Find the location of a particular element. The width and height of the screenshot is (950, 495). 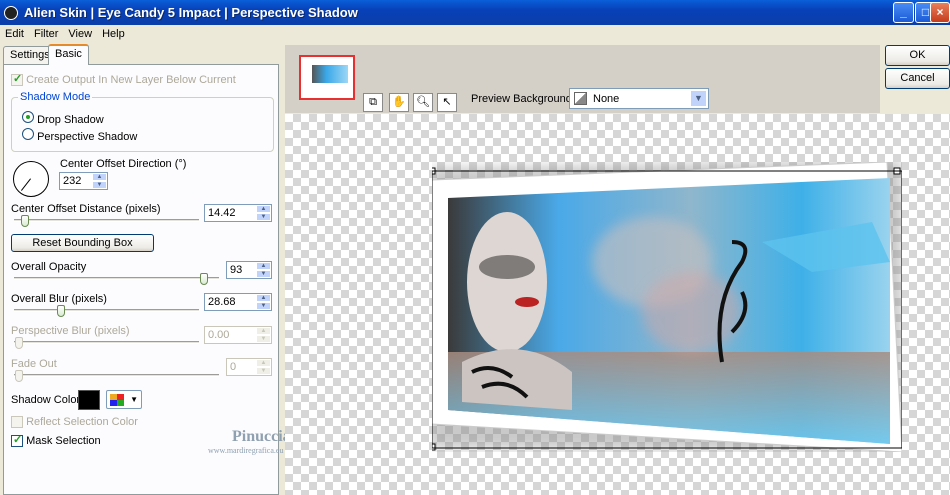

compare-tool-icon: ⧉ is located at coordinates (373, 102).